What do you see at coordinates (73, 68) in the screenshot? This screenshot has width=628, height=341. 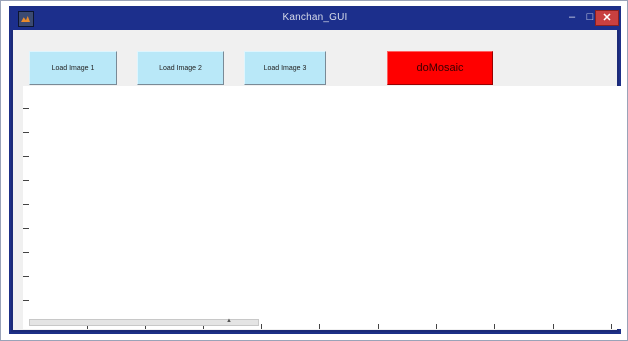 I see `load-image-1-button: Load Image 1` at bounding box center [73, 68].